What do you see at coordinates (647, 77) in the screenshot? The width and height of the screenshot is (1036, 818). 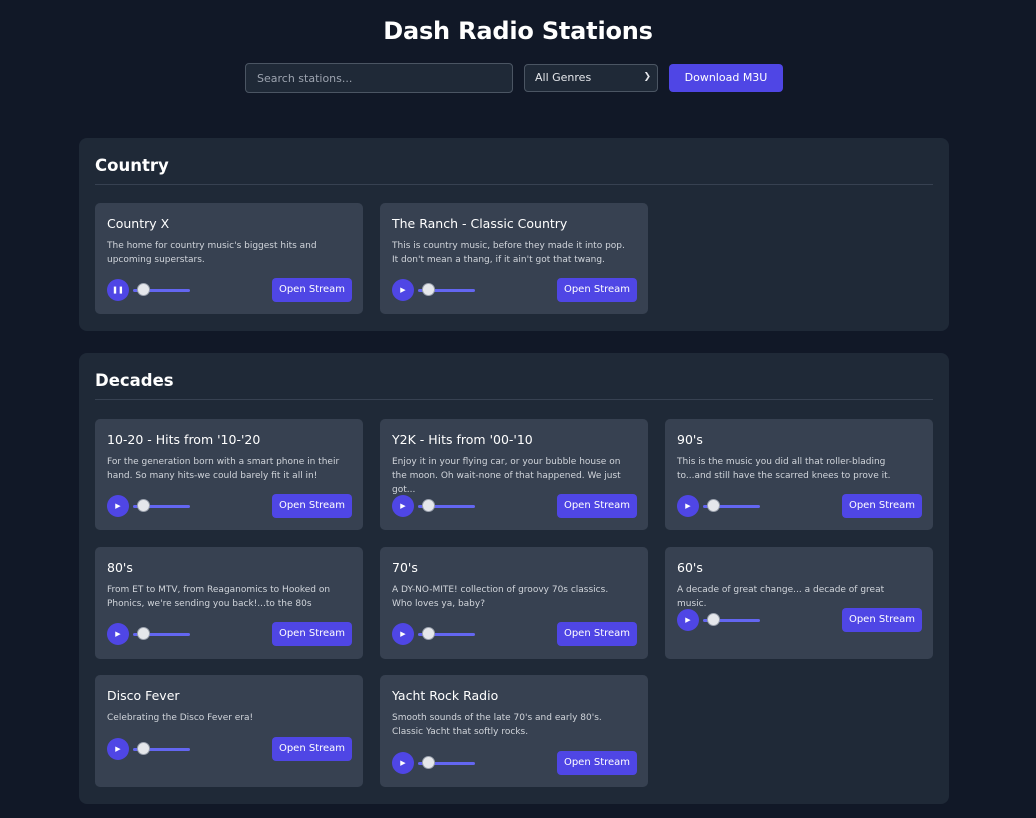 I see `chevron-down-icon: ❯` at bounding box center [647, 77].